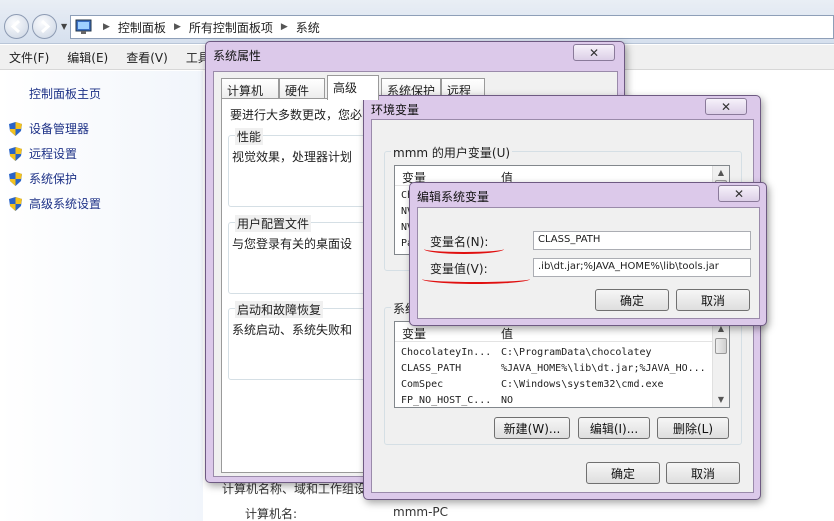  Describe the element at coordinates (250, 96) in the screenshot. I see `tab-computer-name: 计算机名` at that location.